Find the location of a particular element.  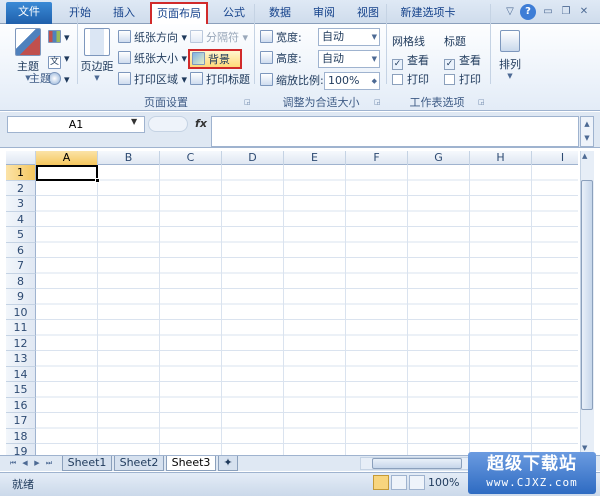

row-header: 8 is located at coordinates (21, 281).